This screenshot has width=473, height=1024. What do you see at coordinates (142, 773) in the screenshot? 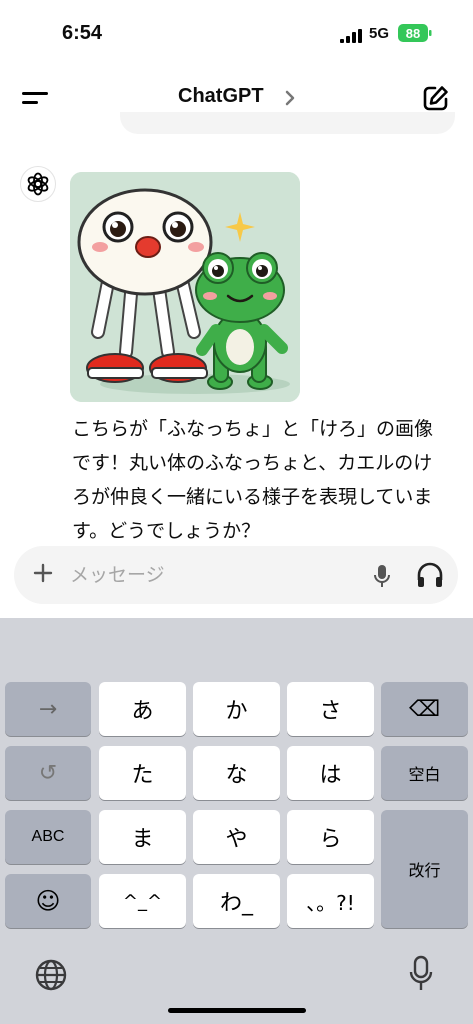
I see `key-ta: た` at bounding box center [142, 773].